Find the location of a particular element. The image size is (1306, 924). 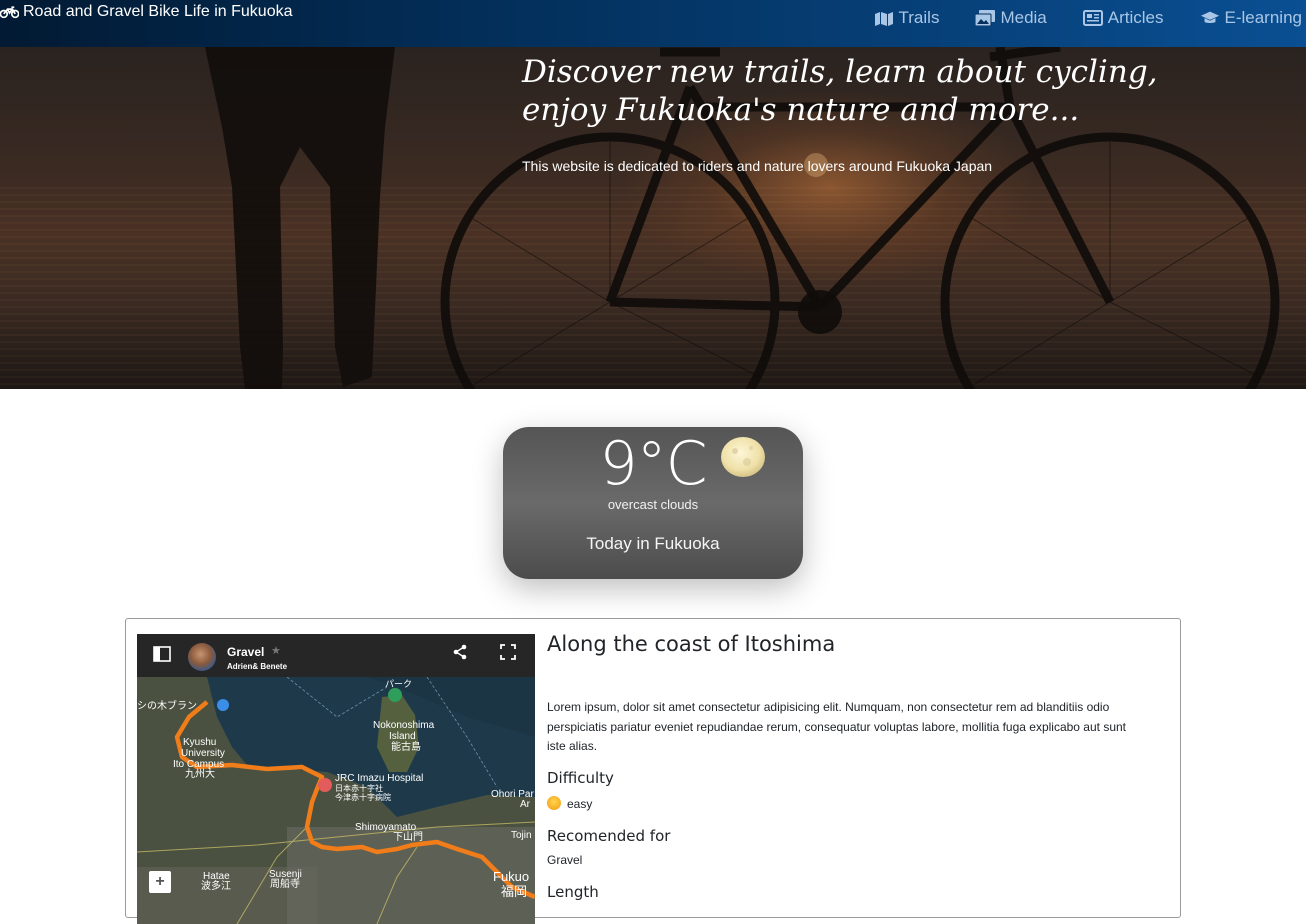

nav-item-trails: Trails is located at coordinates (907, 18).